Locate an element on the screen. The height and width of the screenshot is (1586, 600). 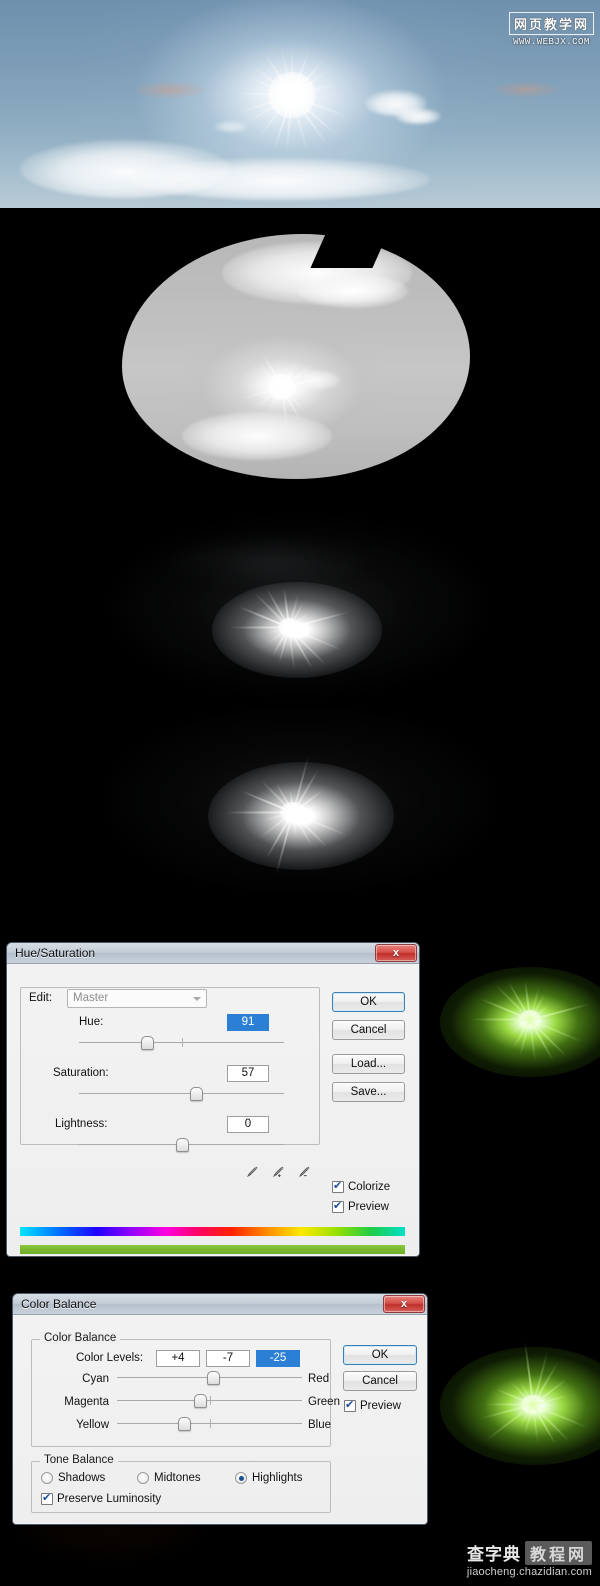
watermark-bottom-url: jiaocheng.chazidian.com is located at coordinates (529, 1572).